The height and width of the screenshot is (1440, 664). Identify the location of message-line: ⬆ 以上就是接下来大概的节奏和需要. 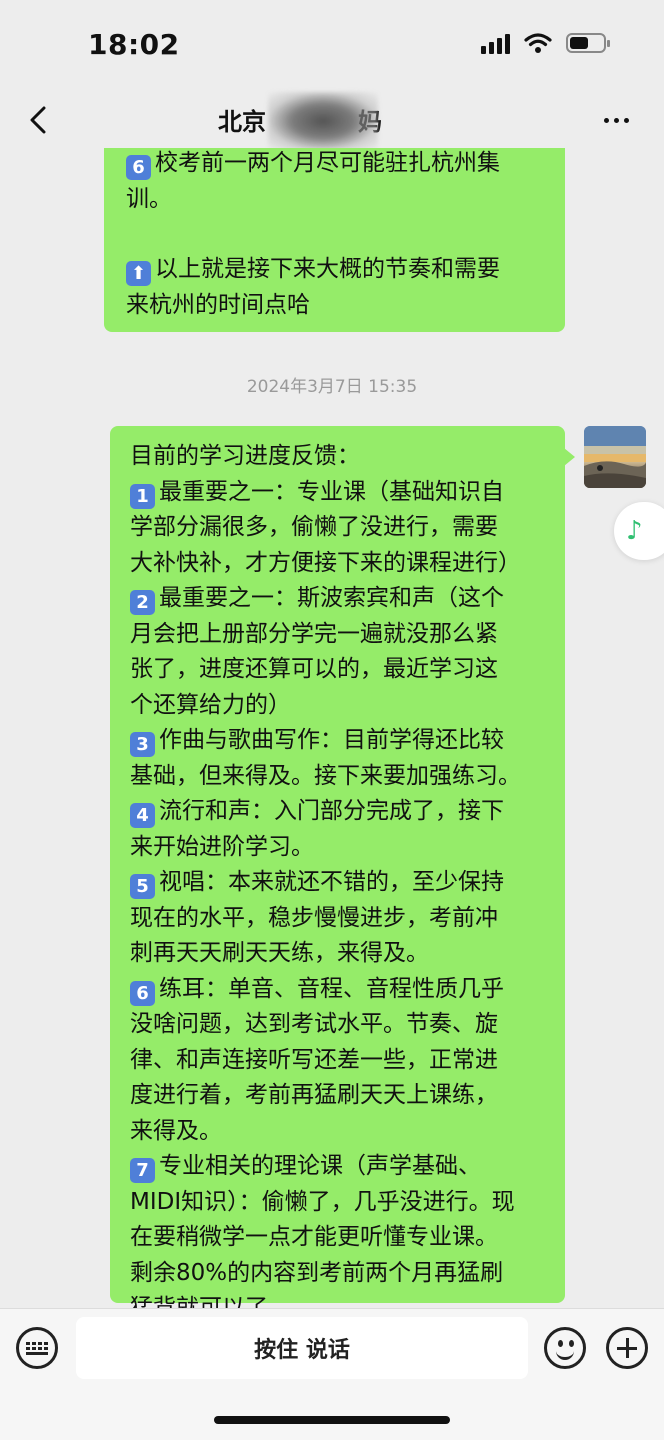
(334, 270).